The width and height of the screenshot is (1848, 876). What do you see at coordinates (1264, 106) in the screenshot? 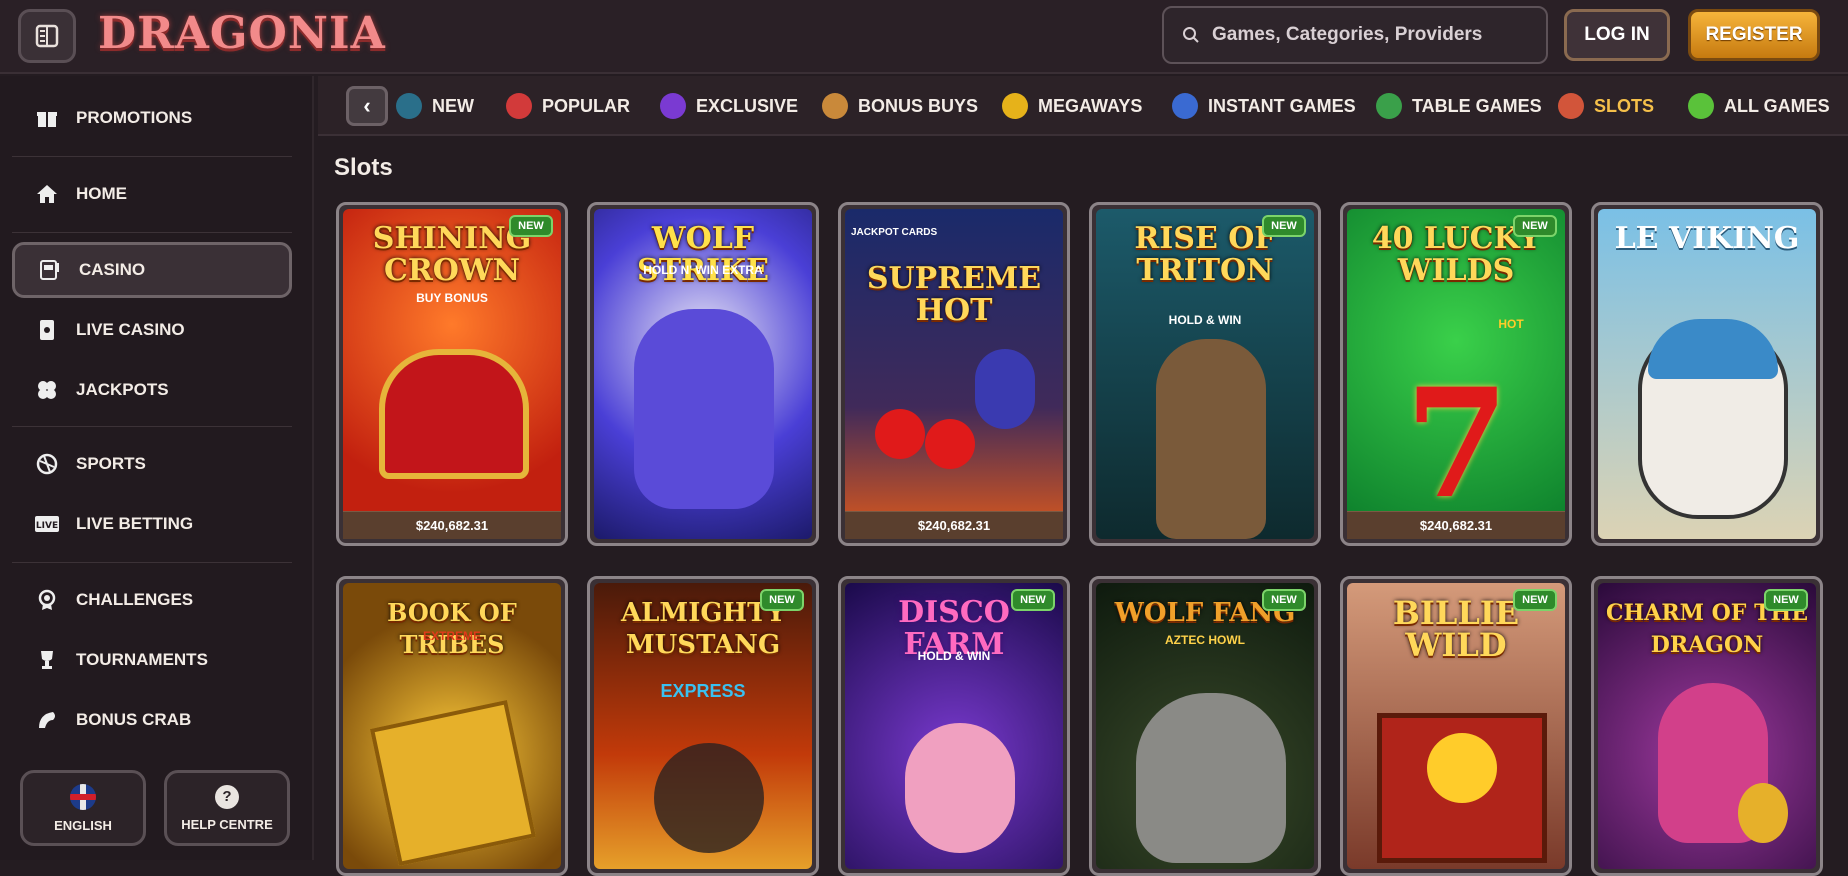
I see `tab-instant-games: INSTANT GAMES` at bounding box center [1264, 106].